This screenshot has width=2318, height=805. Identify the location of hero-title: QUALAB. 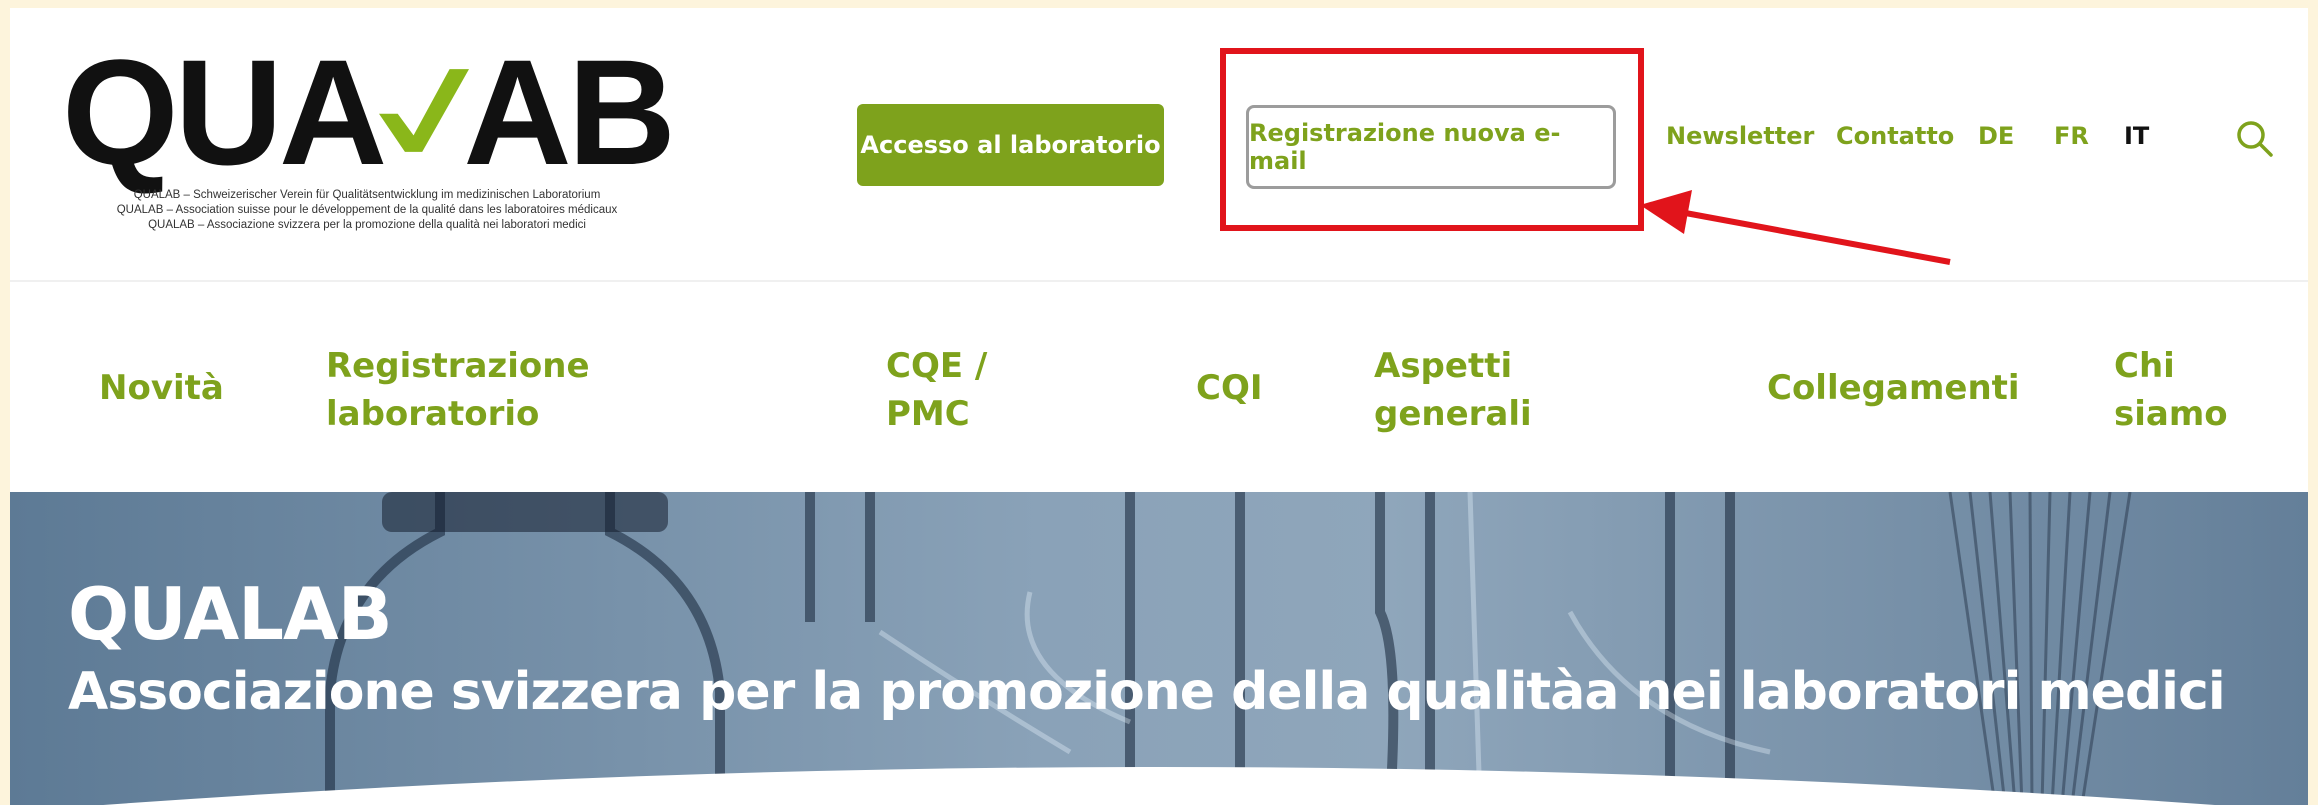
(230, 614).